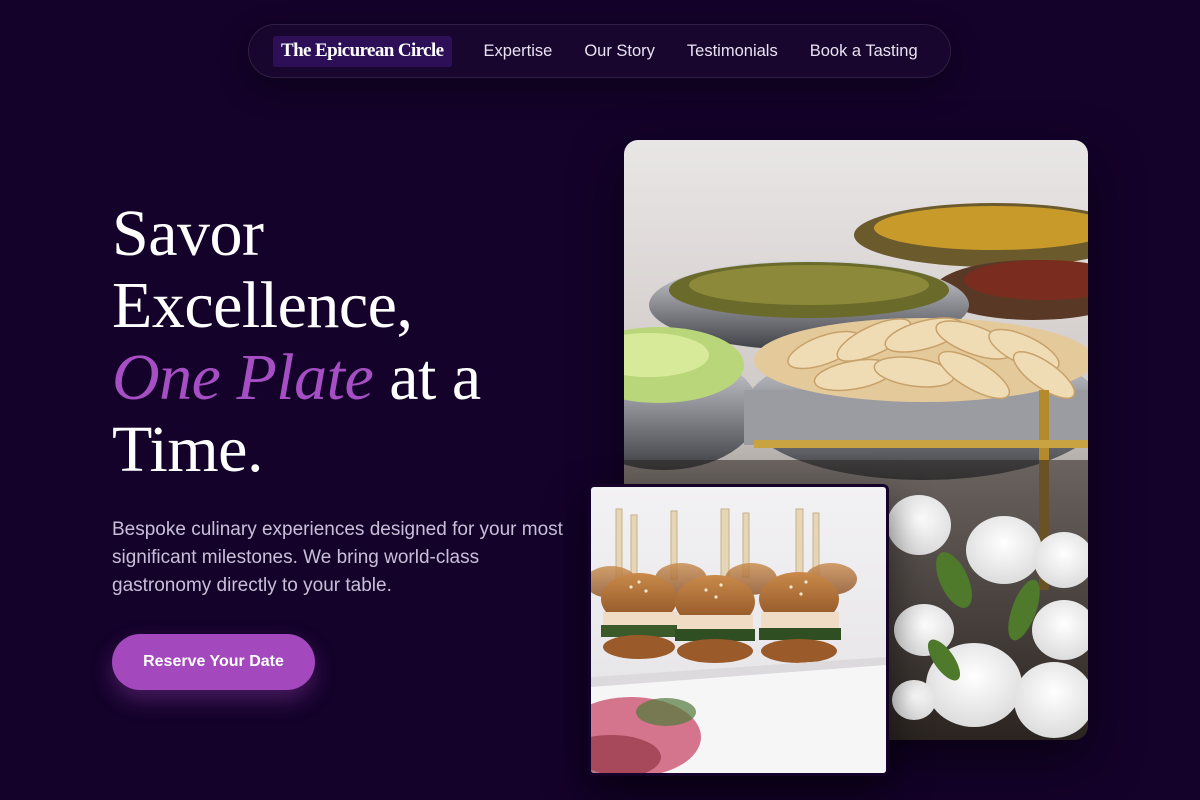 The width and height of the screenshot is (1200, 800). I want to click on headline-accent: One Plate, so click(243, 377).